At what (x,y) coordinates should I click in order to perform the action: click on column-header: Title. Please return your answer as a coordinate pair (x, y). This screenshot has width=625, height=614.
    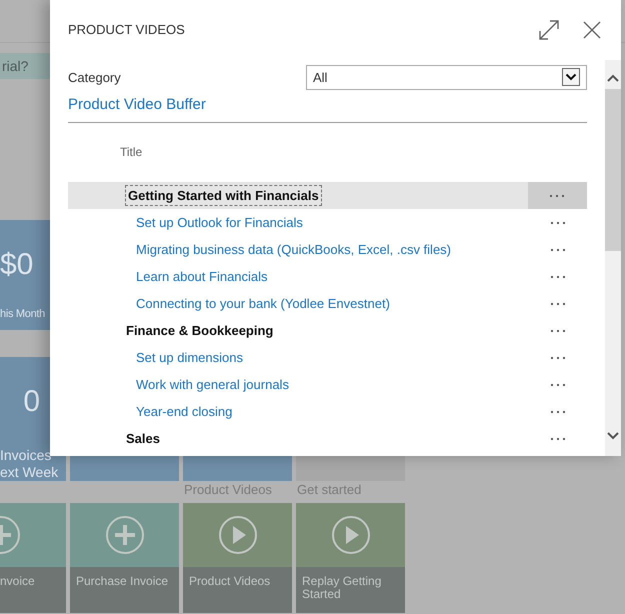
    Looking at the image, I should click on (131, 153).